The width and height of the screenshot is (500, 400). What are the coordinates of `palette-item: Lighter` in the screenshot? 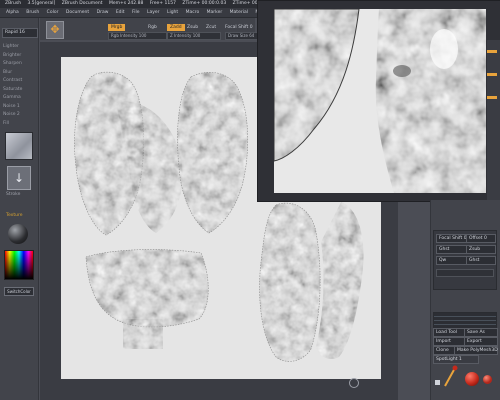 It's located at (19, 47).